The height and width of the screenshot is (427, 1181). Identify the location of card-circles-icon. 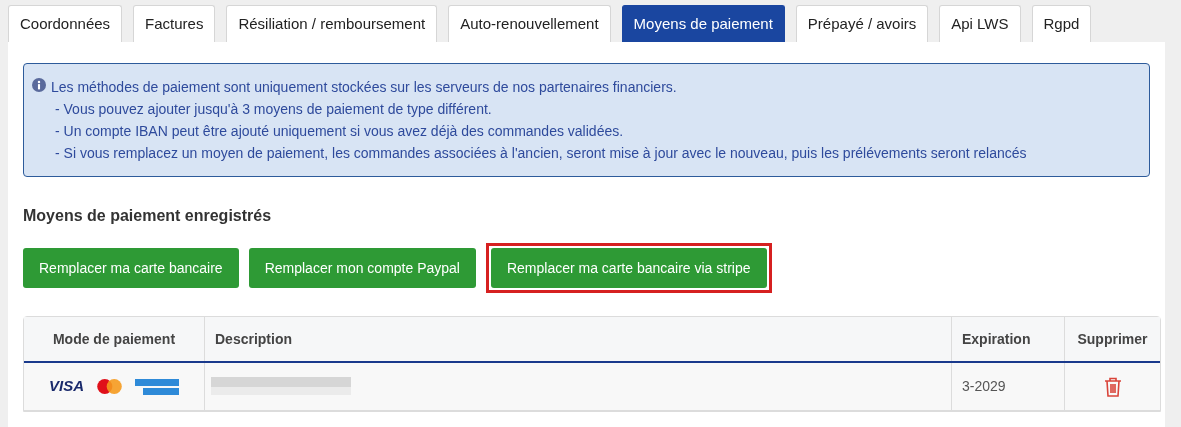
(109, 386).